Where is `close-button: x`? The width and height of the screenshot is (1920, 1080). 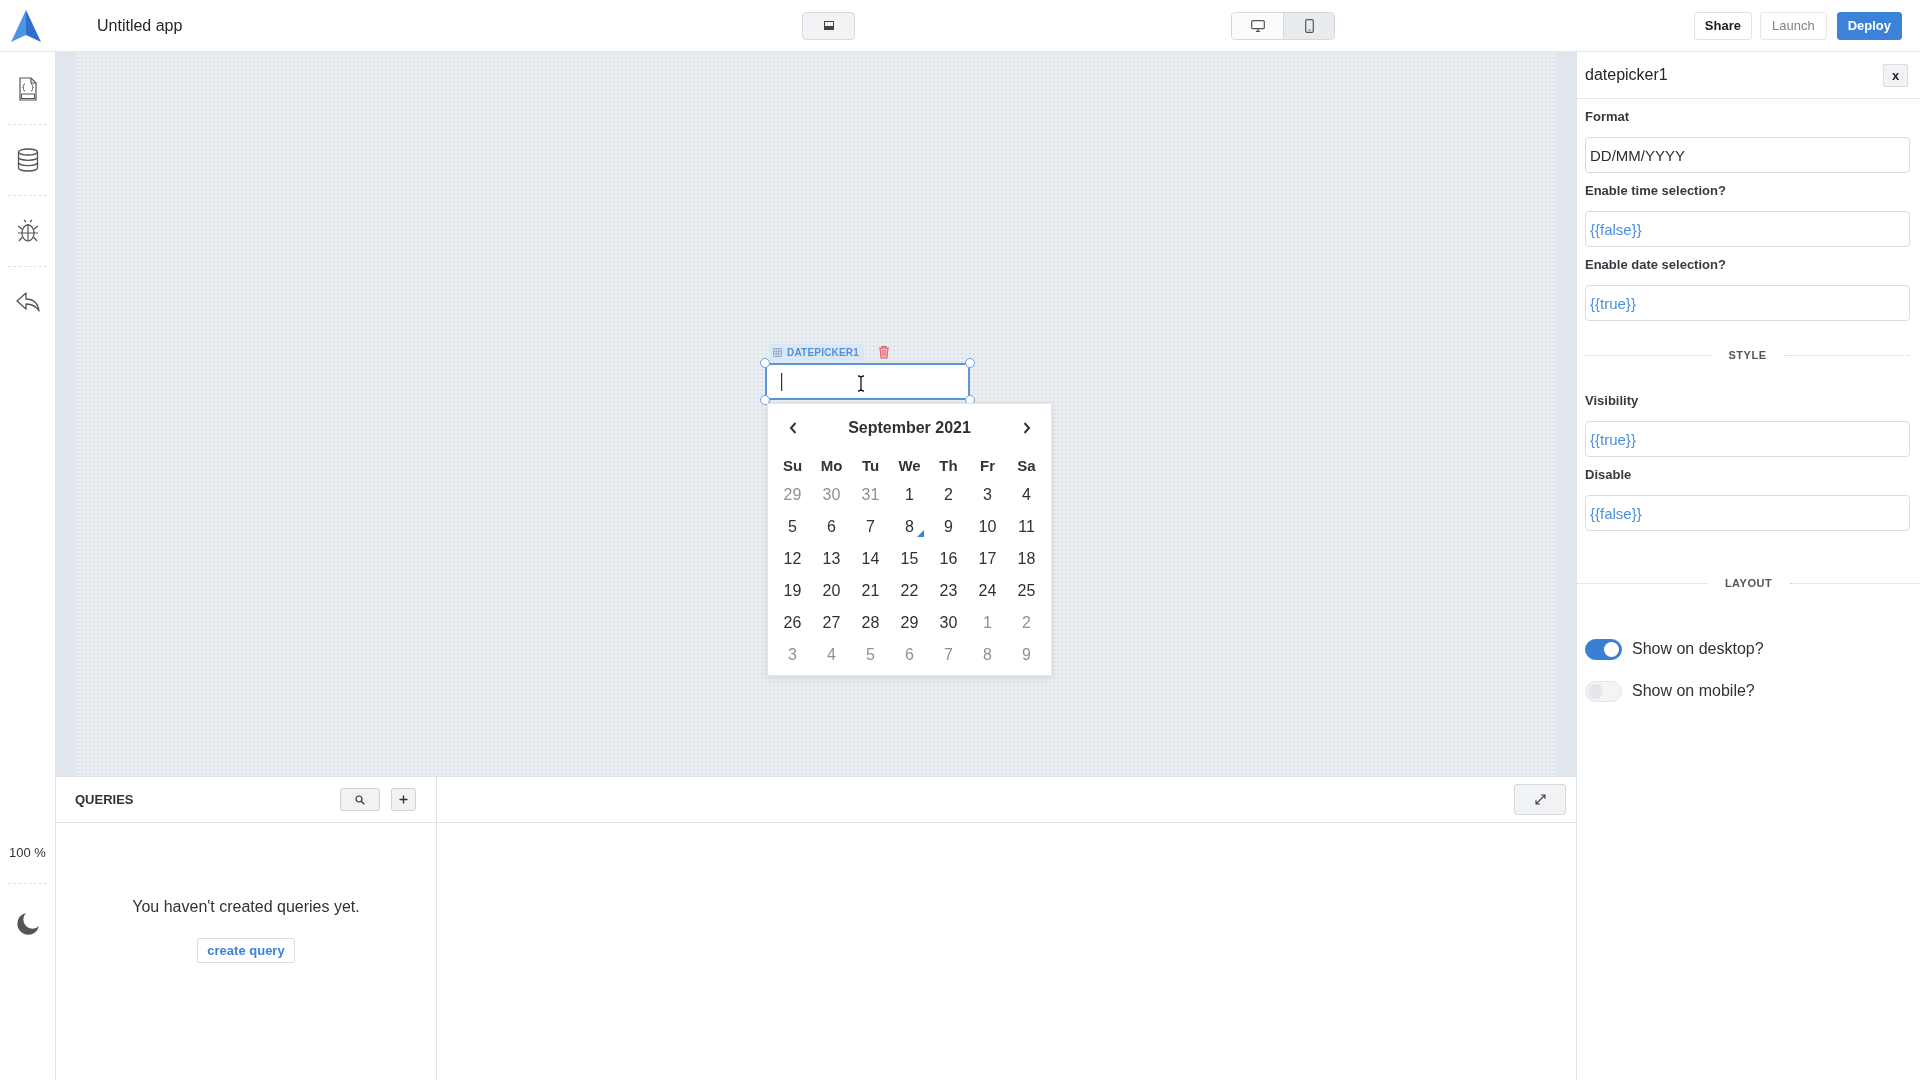 close-button: x is located at coordinates (1895, 75).